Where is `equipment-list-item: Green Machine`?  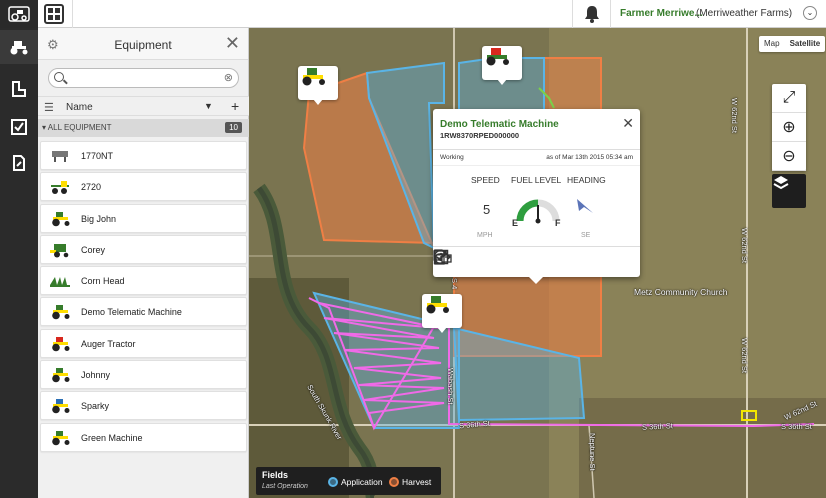 equipment-list-item: Green Machine is located at coordinates (143, 437).